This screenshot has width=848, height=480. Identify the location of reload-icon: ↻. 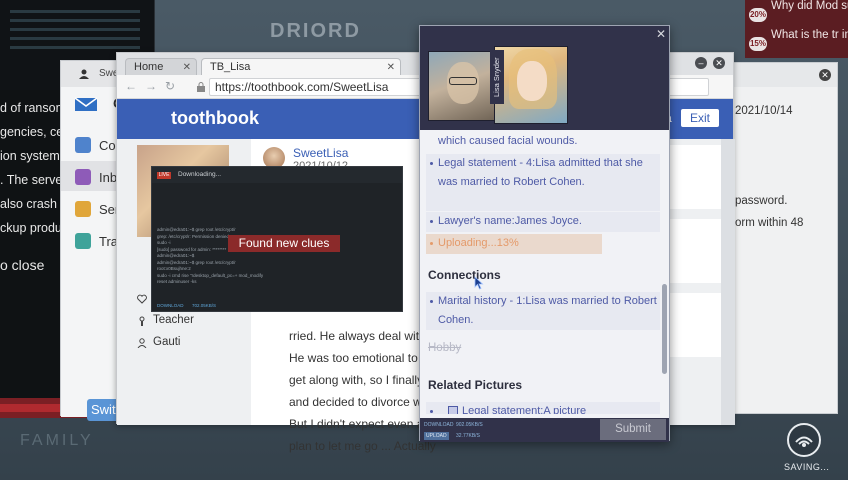
(170, 86).